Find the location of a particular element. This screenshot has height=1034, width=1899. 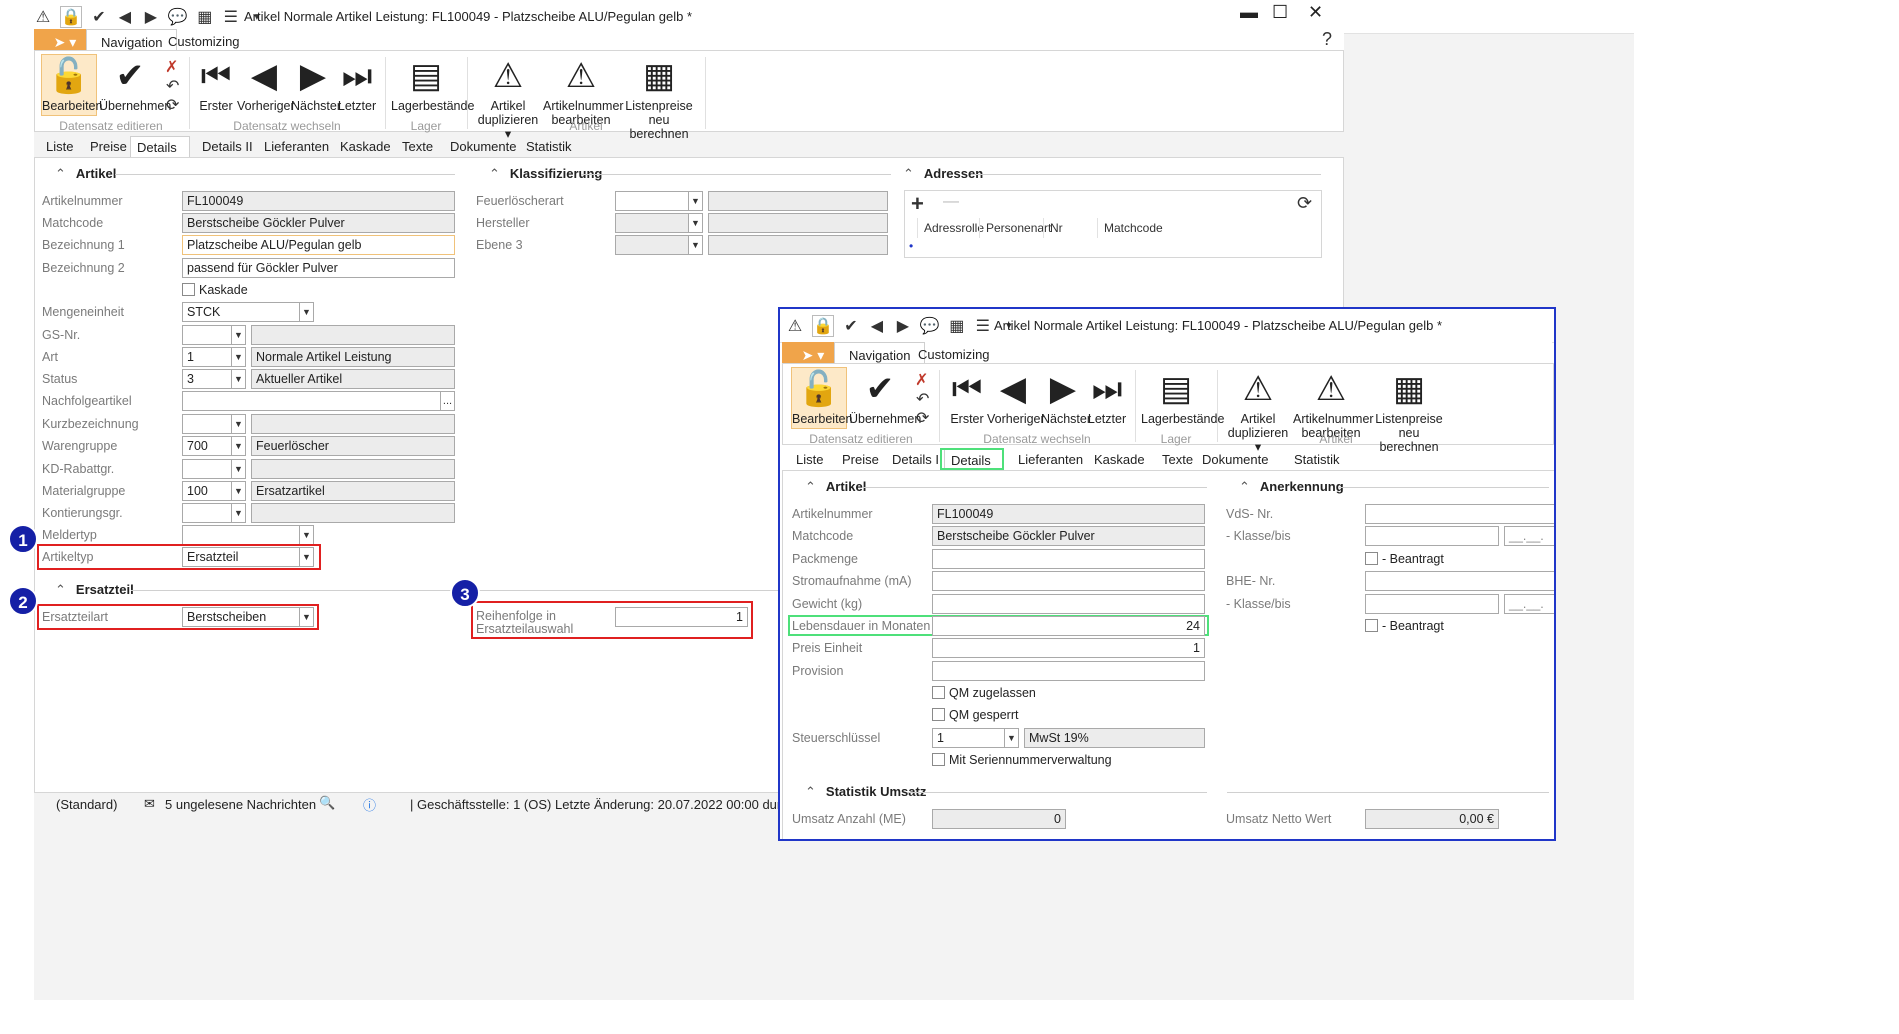

vds-nr-field is located at coordinates (1459, 514).